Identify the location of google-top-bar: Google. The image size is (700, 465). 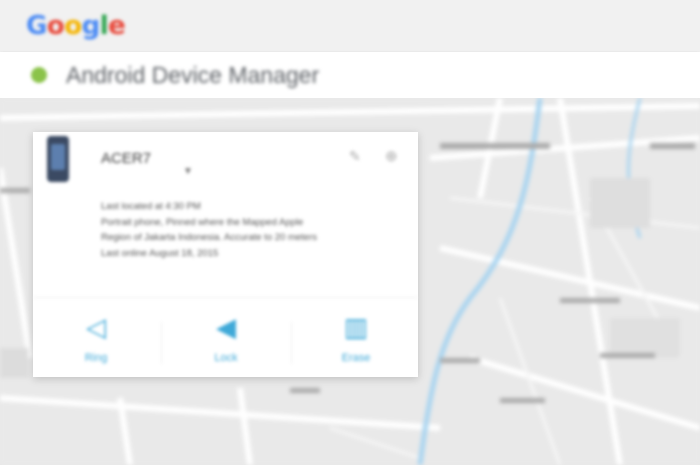
(350, 26).